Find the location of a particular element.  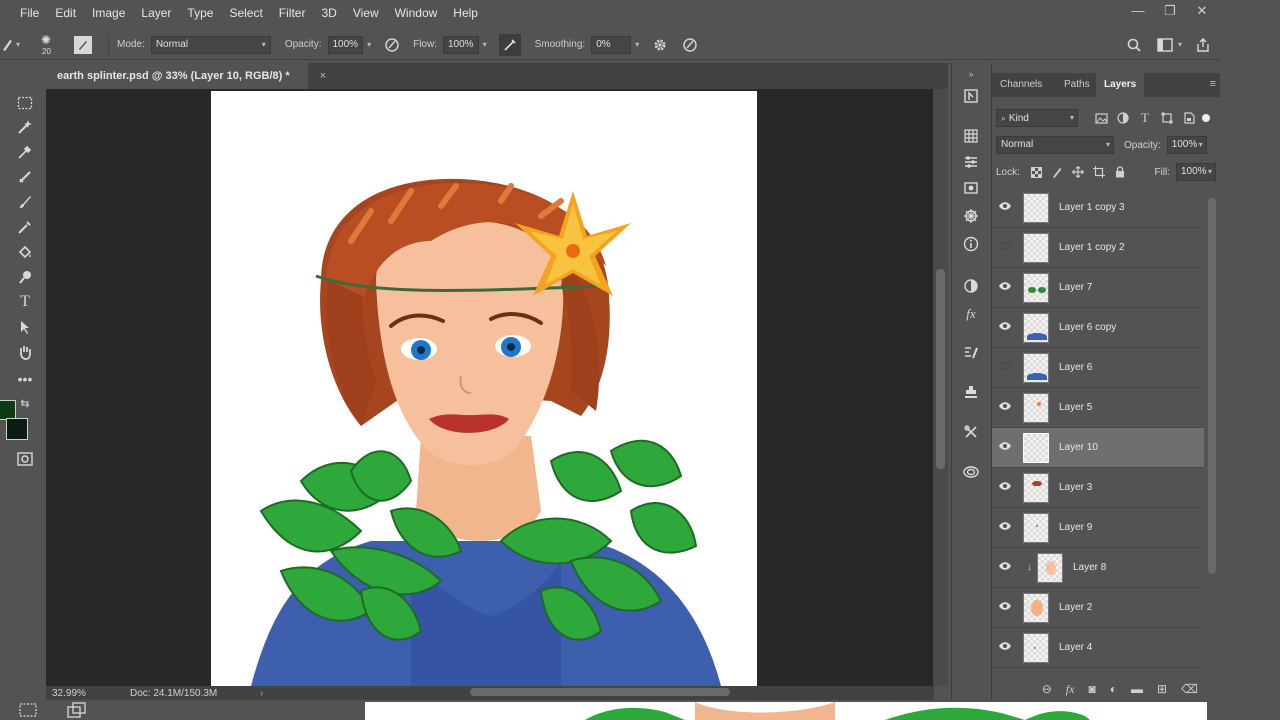

marquee-tool-icon is located at coordinates (25, 103).